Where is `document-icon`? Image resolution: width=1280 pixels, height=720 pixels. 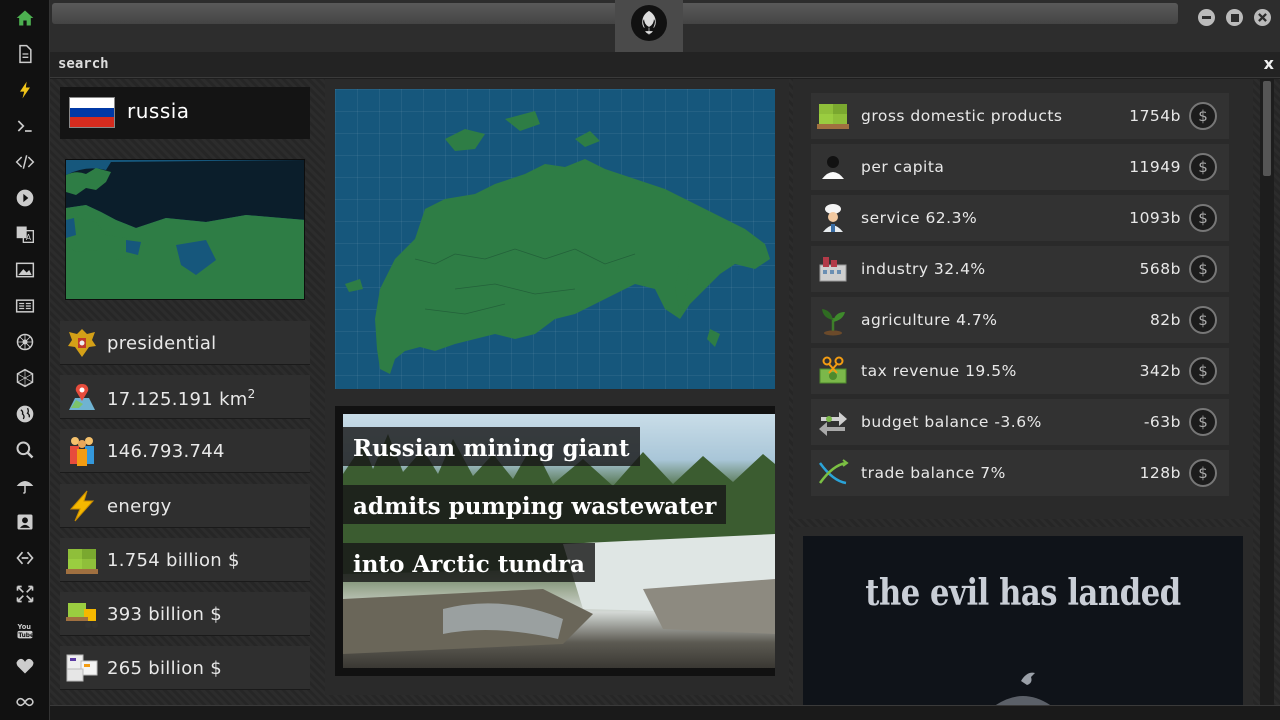
document-icon is located at coordinates (25, 54).